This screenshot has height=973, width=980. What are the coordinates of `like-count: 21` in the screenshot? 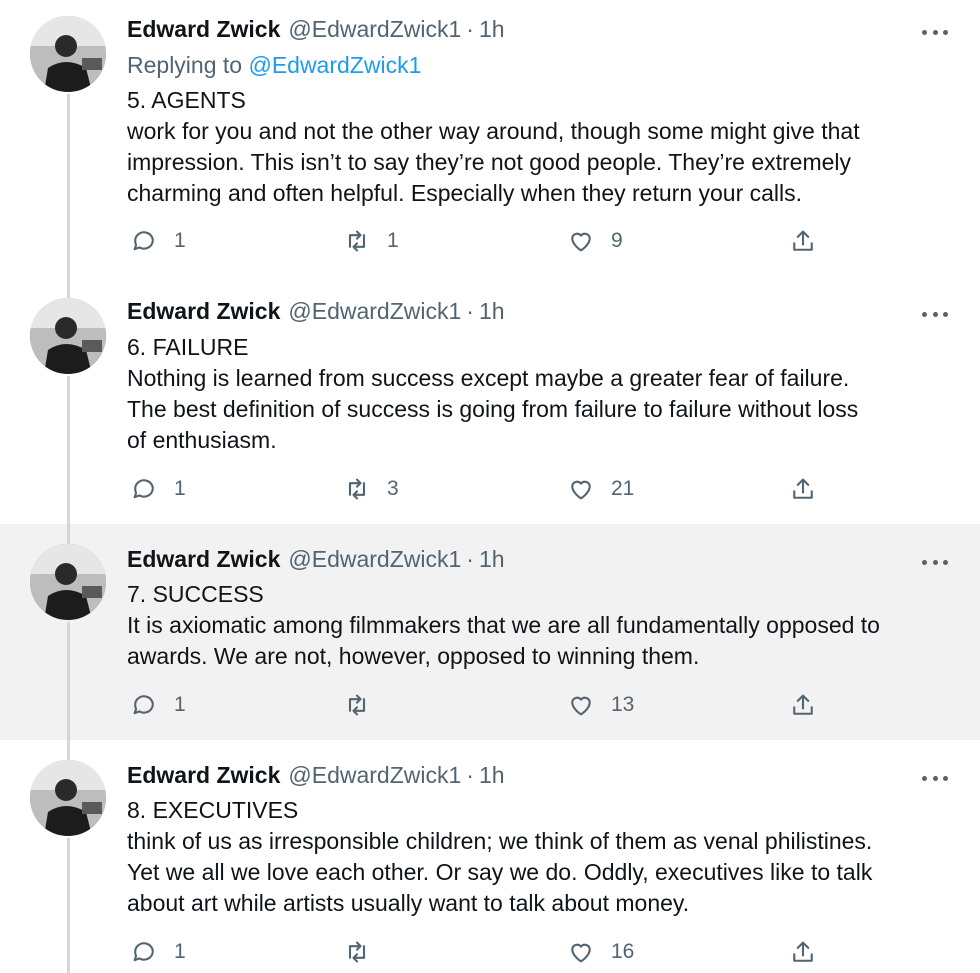 It's located at (623, 488).